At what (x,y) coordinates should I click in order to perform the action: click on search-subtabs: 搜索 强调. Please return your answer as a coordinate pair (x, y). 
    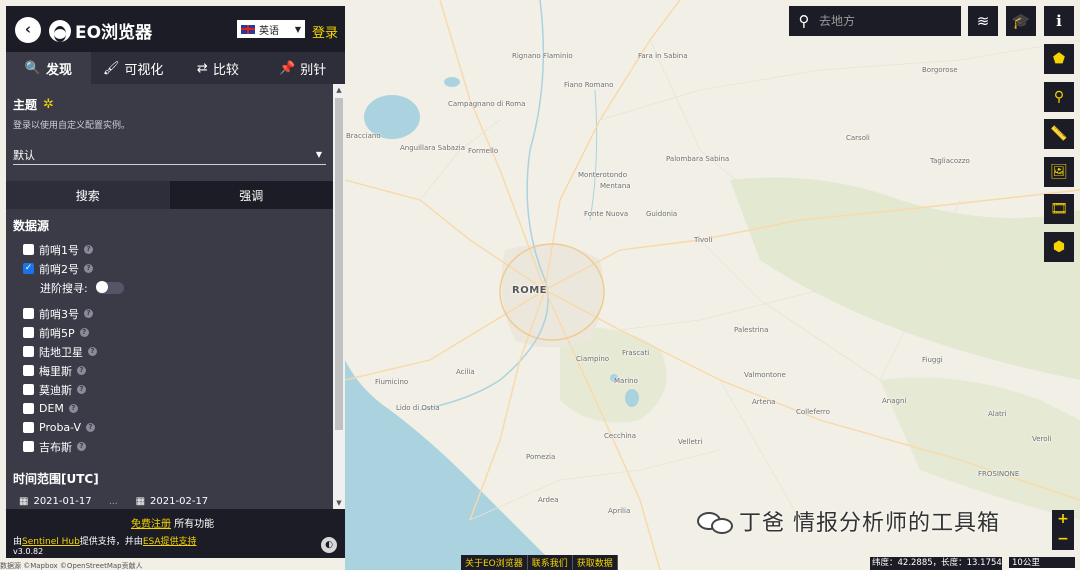
    Looking at the image, I should click on (169, 195).